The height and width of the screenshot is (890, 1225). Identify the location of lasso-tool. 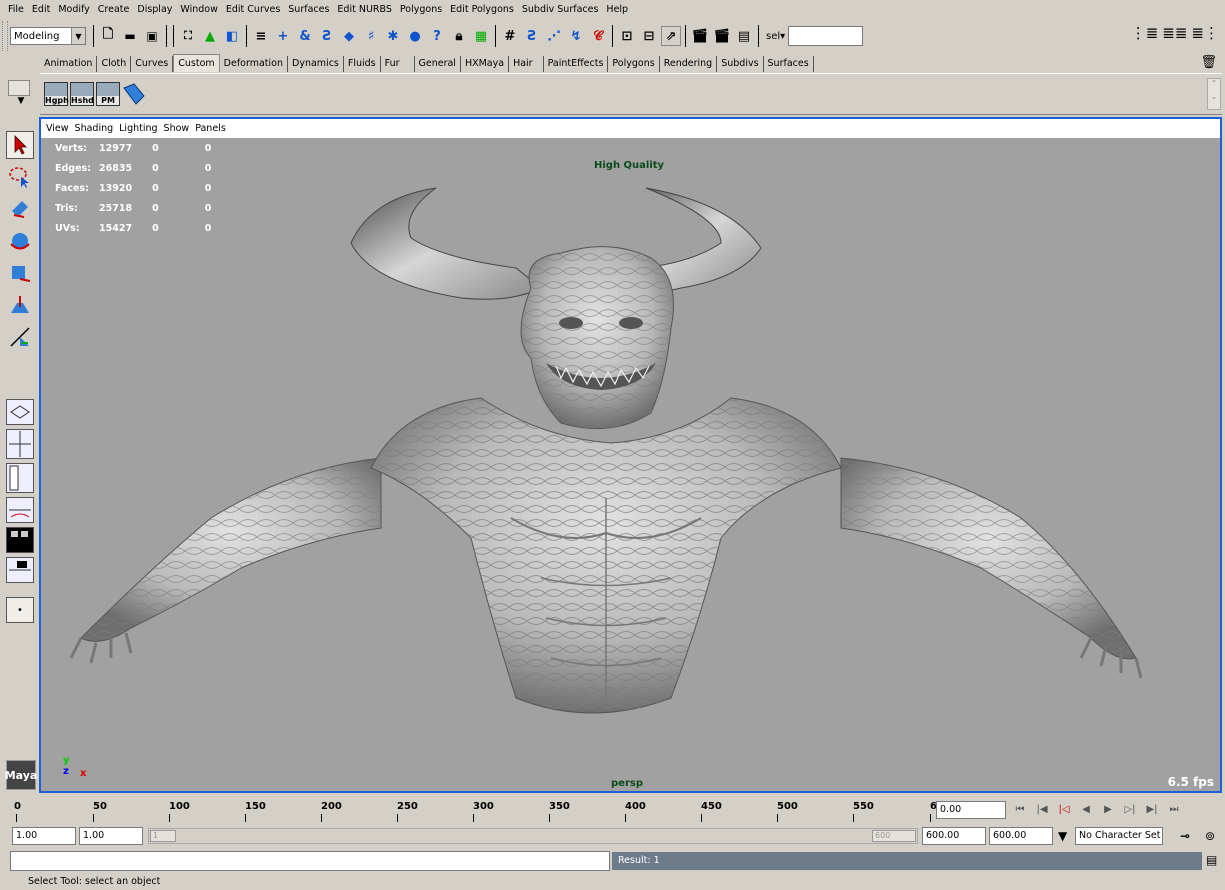
(20, 177).